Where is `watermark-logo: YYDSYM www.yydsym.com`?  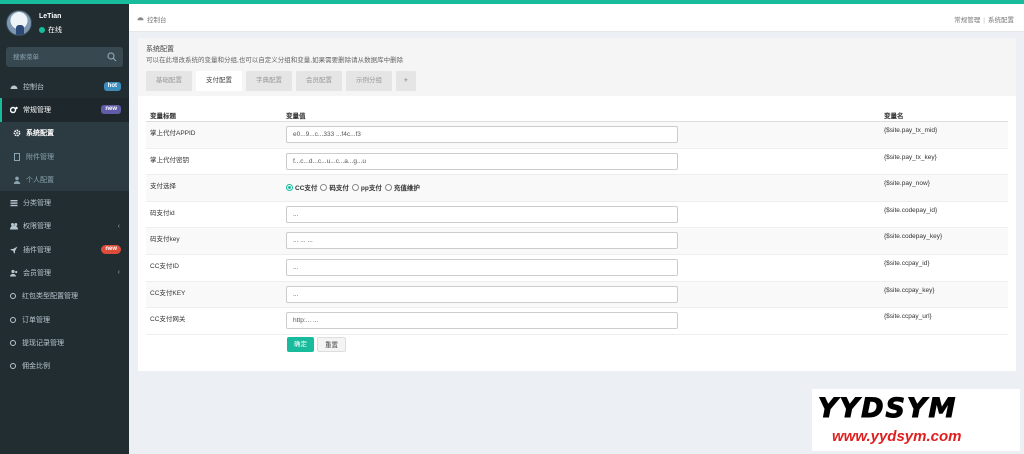
watermark-logo: YYDSYM www.yydsym.com is located at coordinates (916, 420).